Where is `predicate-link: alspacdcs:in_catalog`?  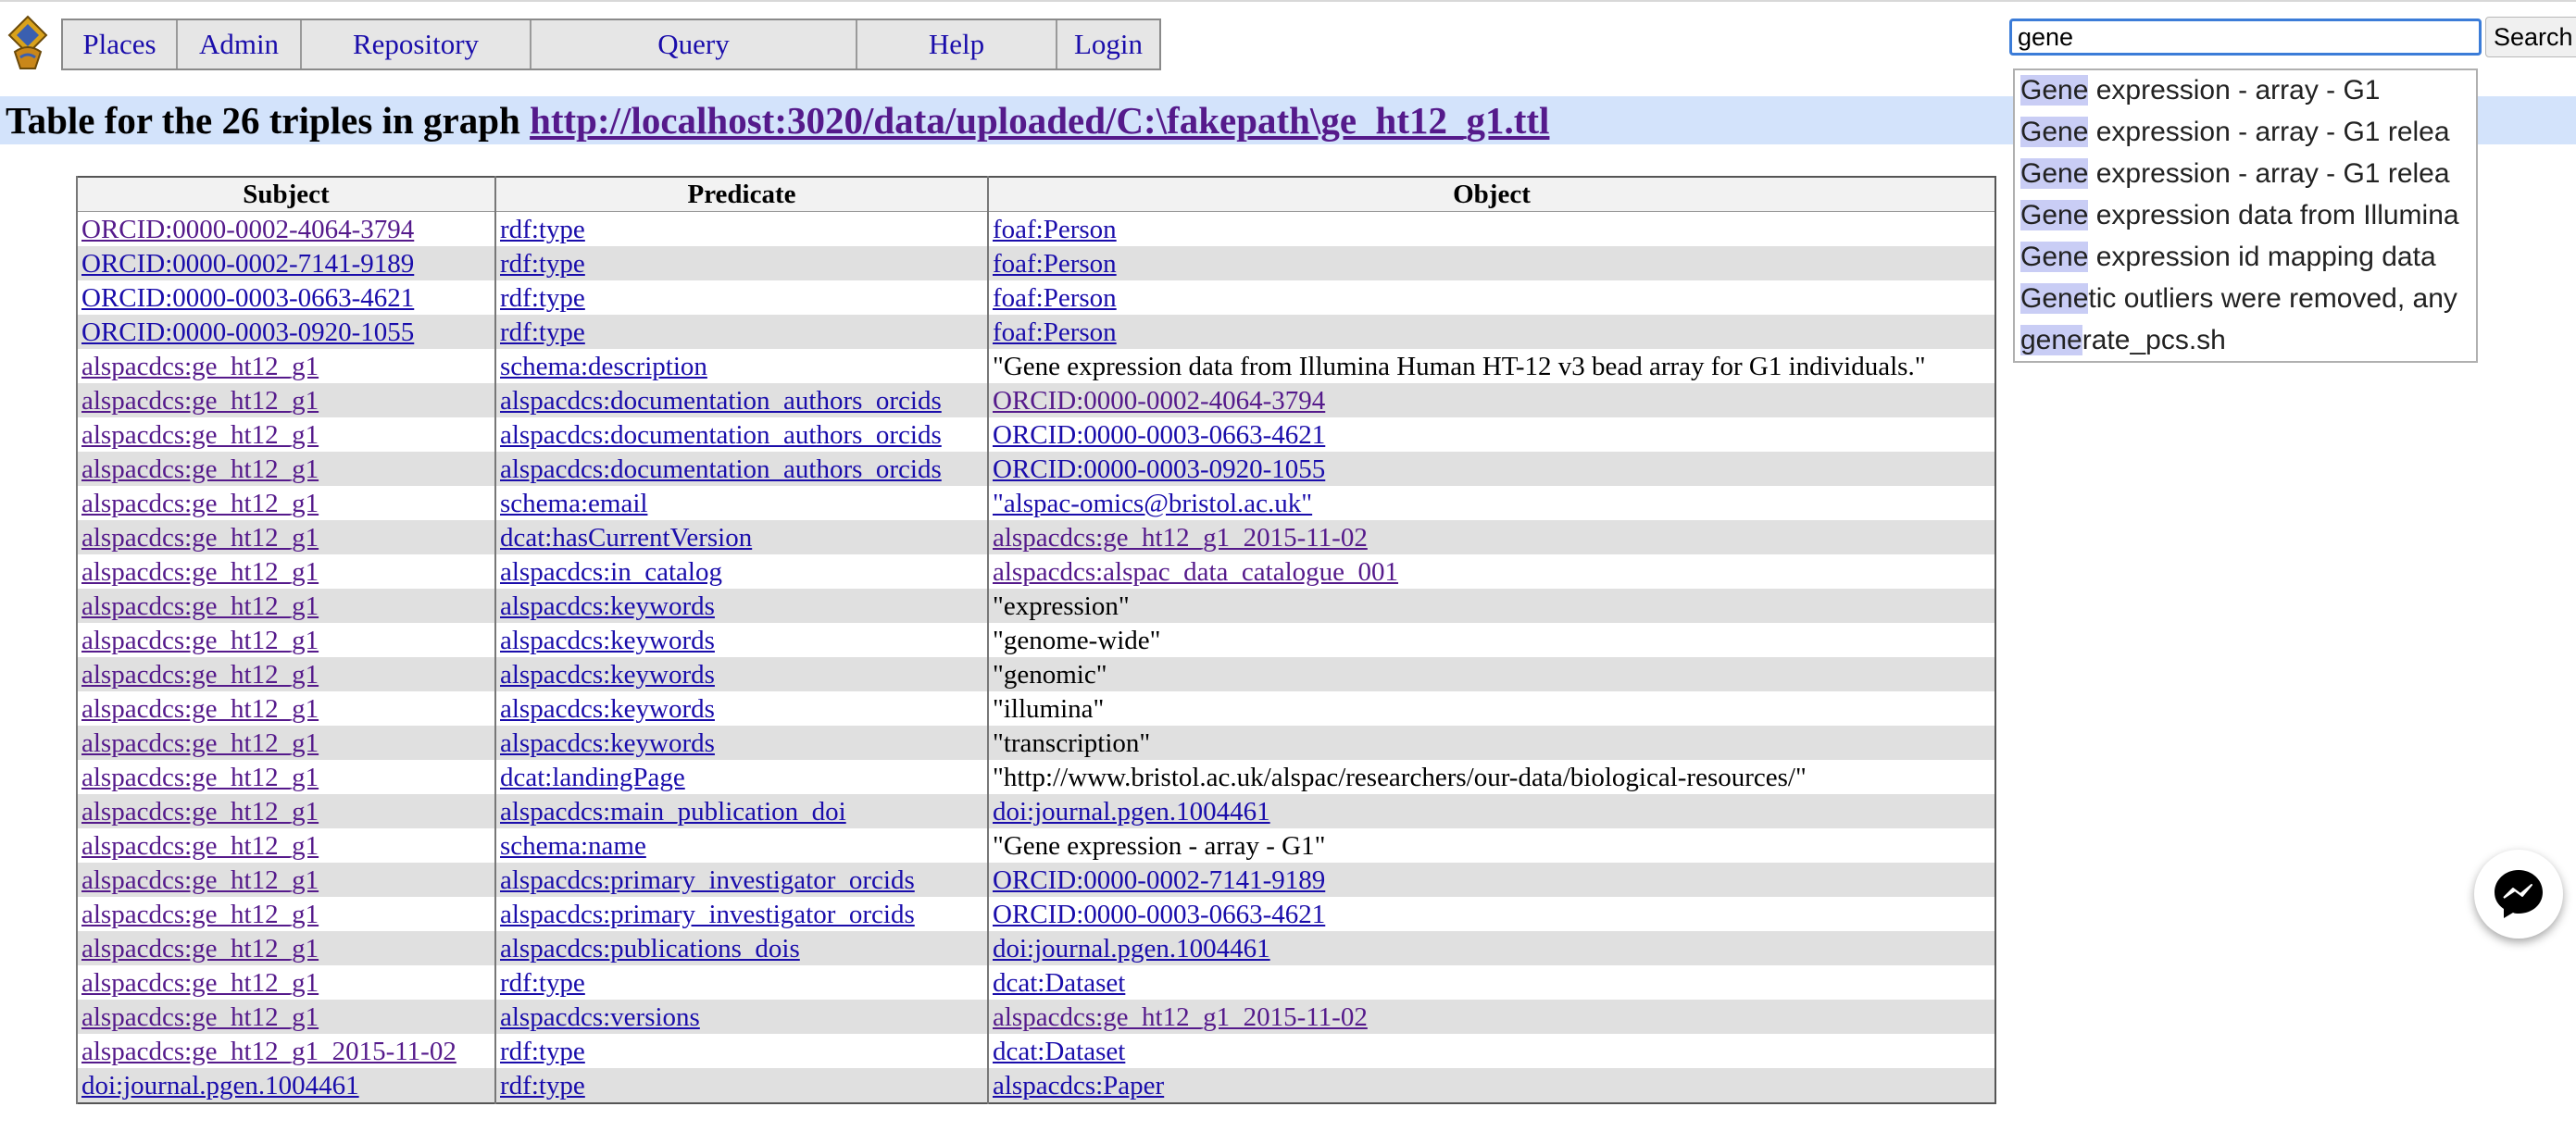
predicate-link: alspacdcs:in_catalog is located at coordinates (611, 572).